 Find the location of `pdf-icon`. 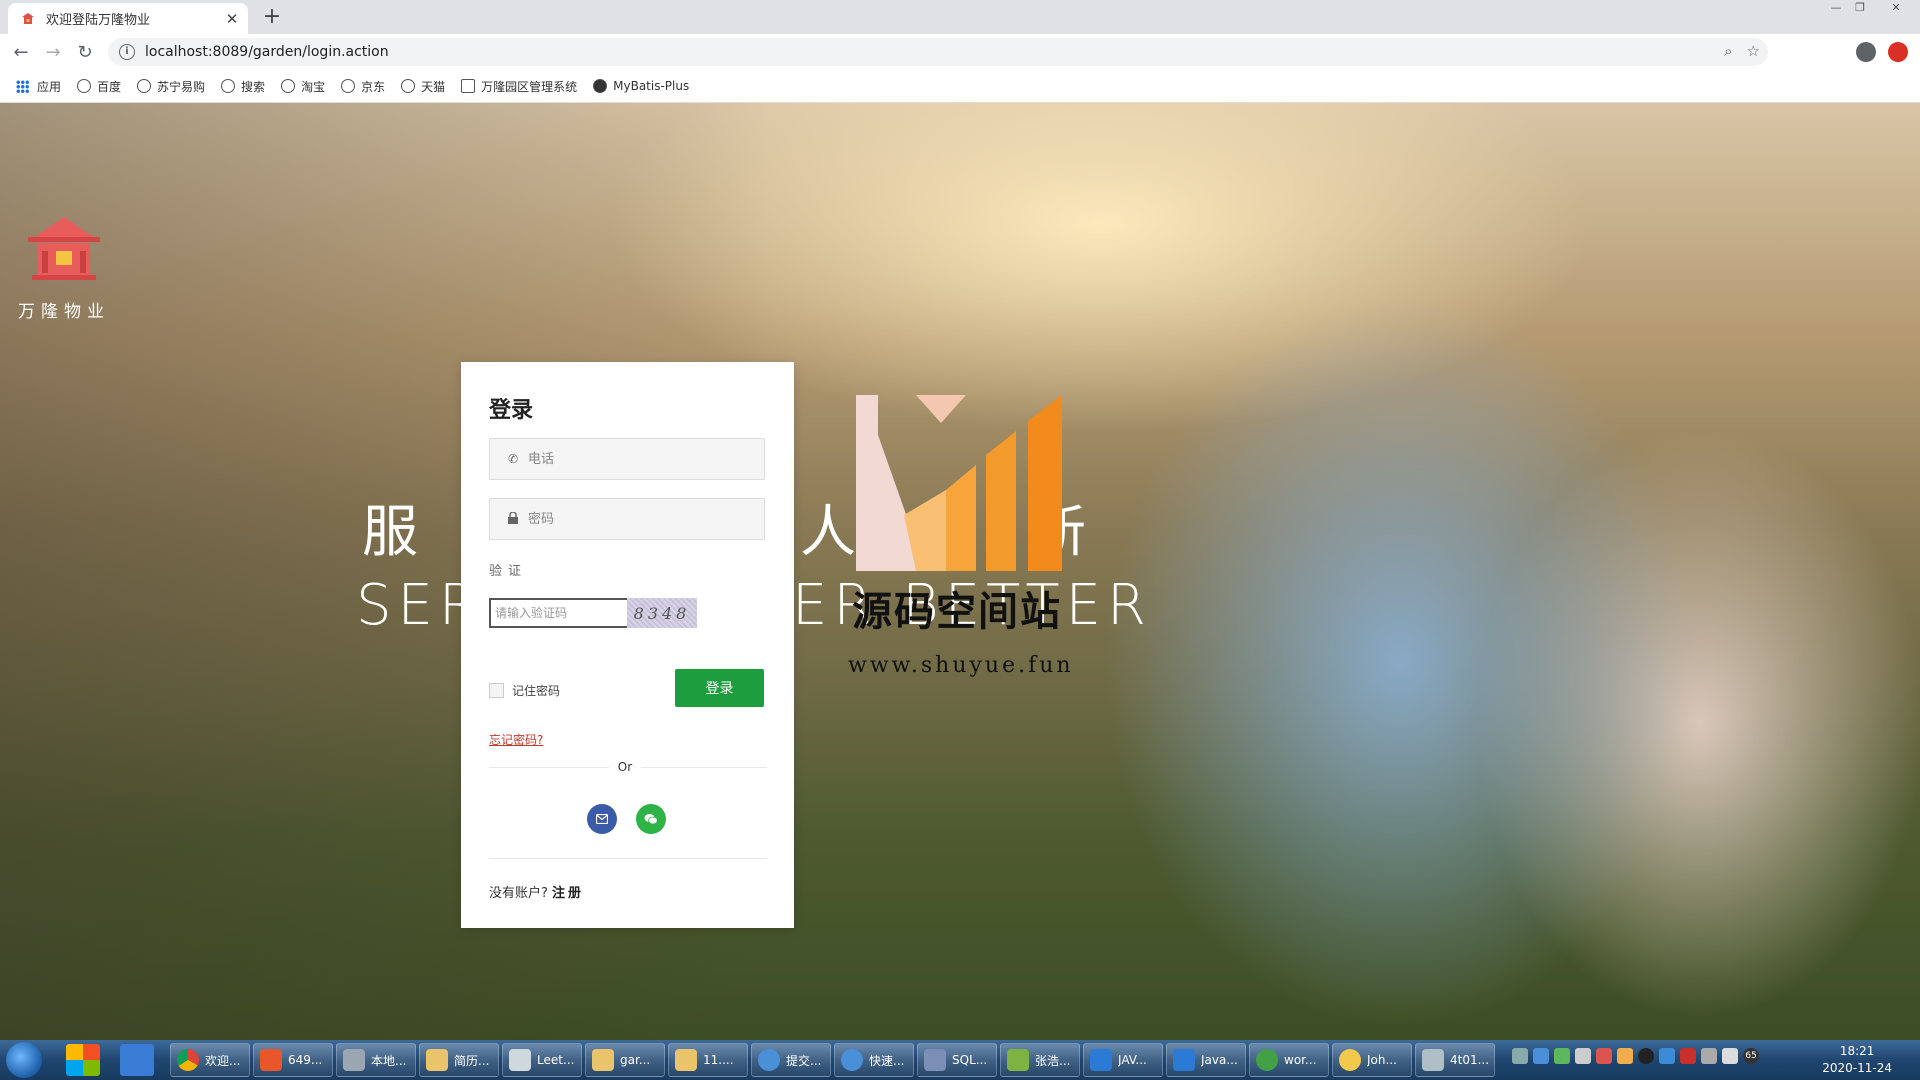

pdf-icon is located at coordinates (271, 1060).